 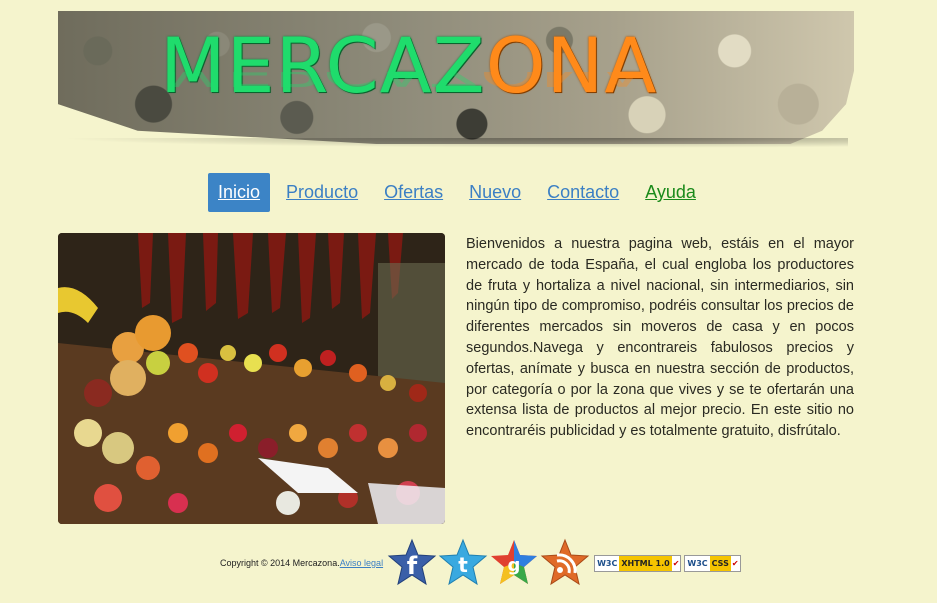 What do you see at coordinates (239, 192) in the screenshot?
I see `nav-inicio: Inicio` at bounding box center [239, 192].